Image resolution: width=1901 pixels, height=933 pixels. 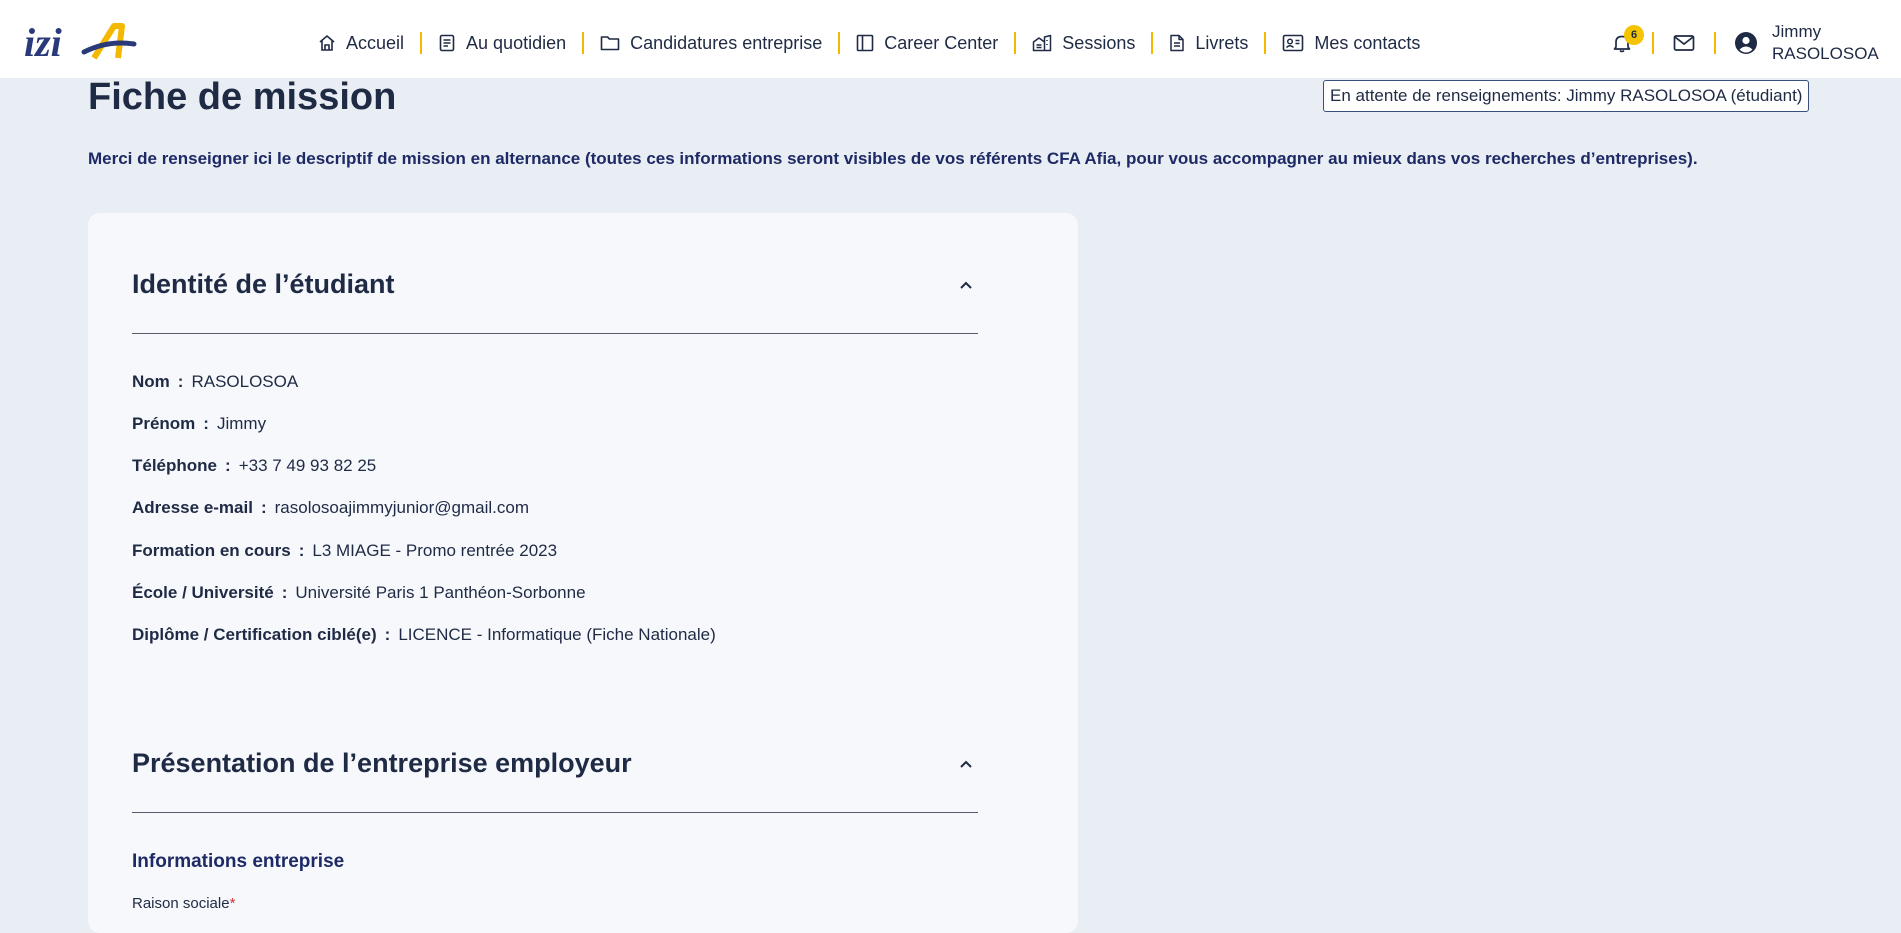 What do you see at coordinates (1797, 31) in the screenshot?
I see `user-first-name: Jimmy` at bounding box center [1797, 31].